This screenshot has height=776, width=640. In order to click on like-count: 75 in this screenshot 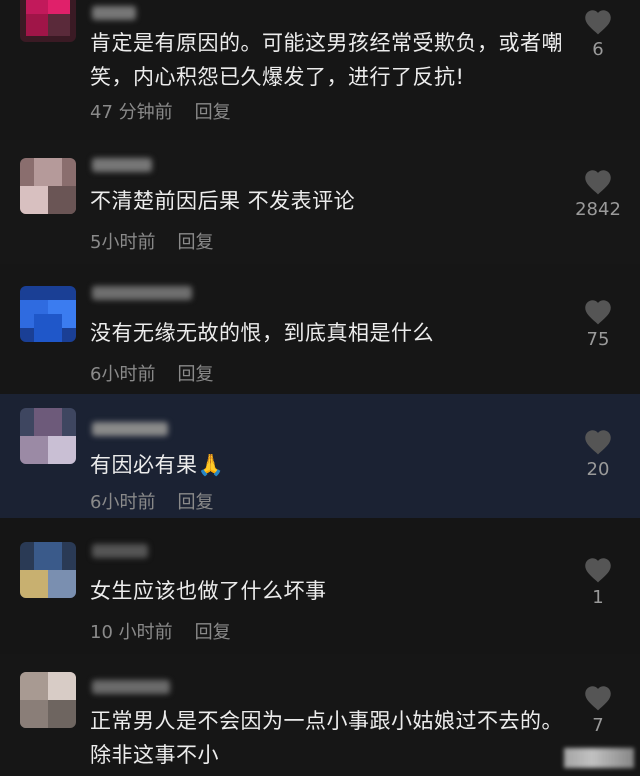, I will do `click(598, 339)`.